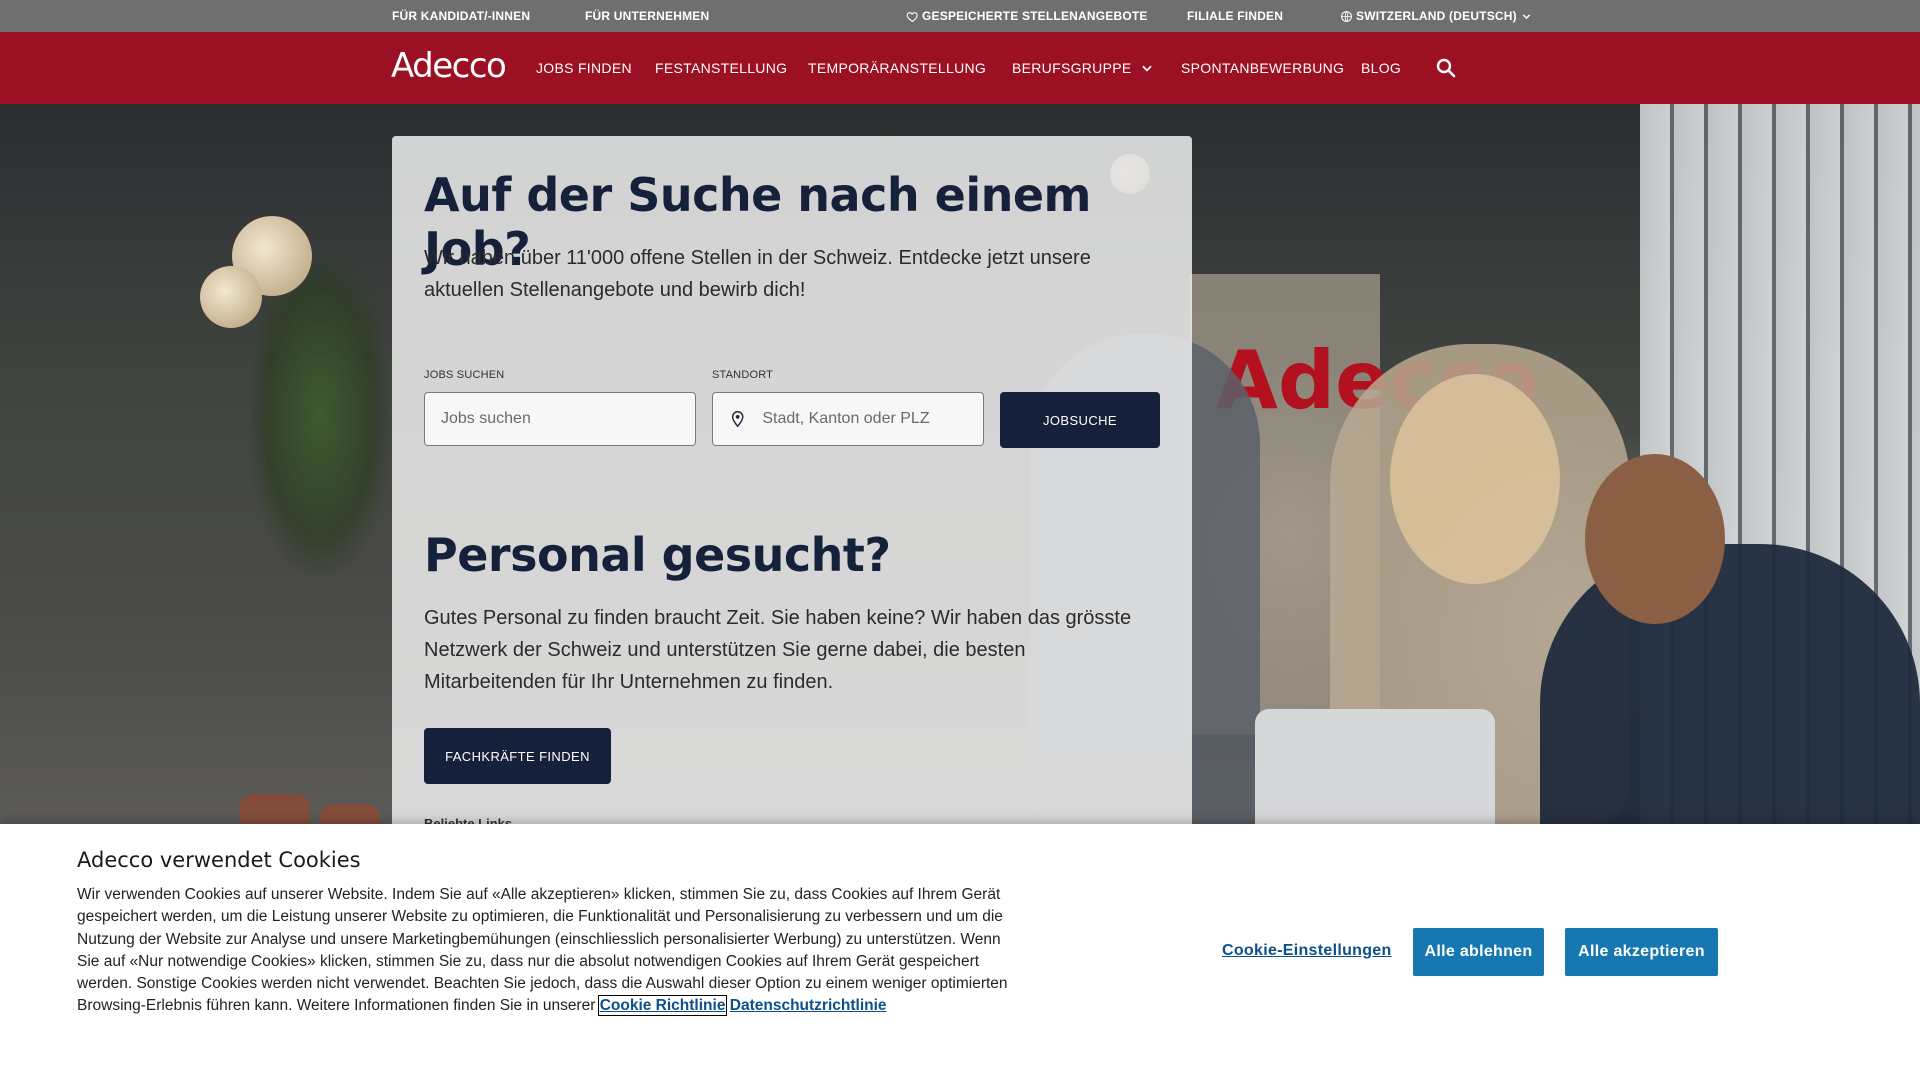  I want to click on search-icon, so click(1446, 68).